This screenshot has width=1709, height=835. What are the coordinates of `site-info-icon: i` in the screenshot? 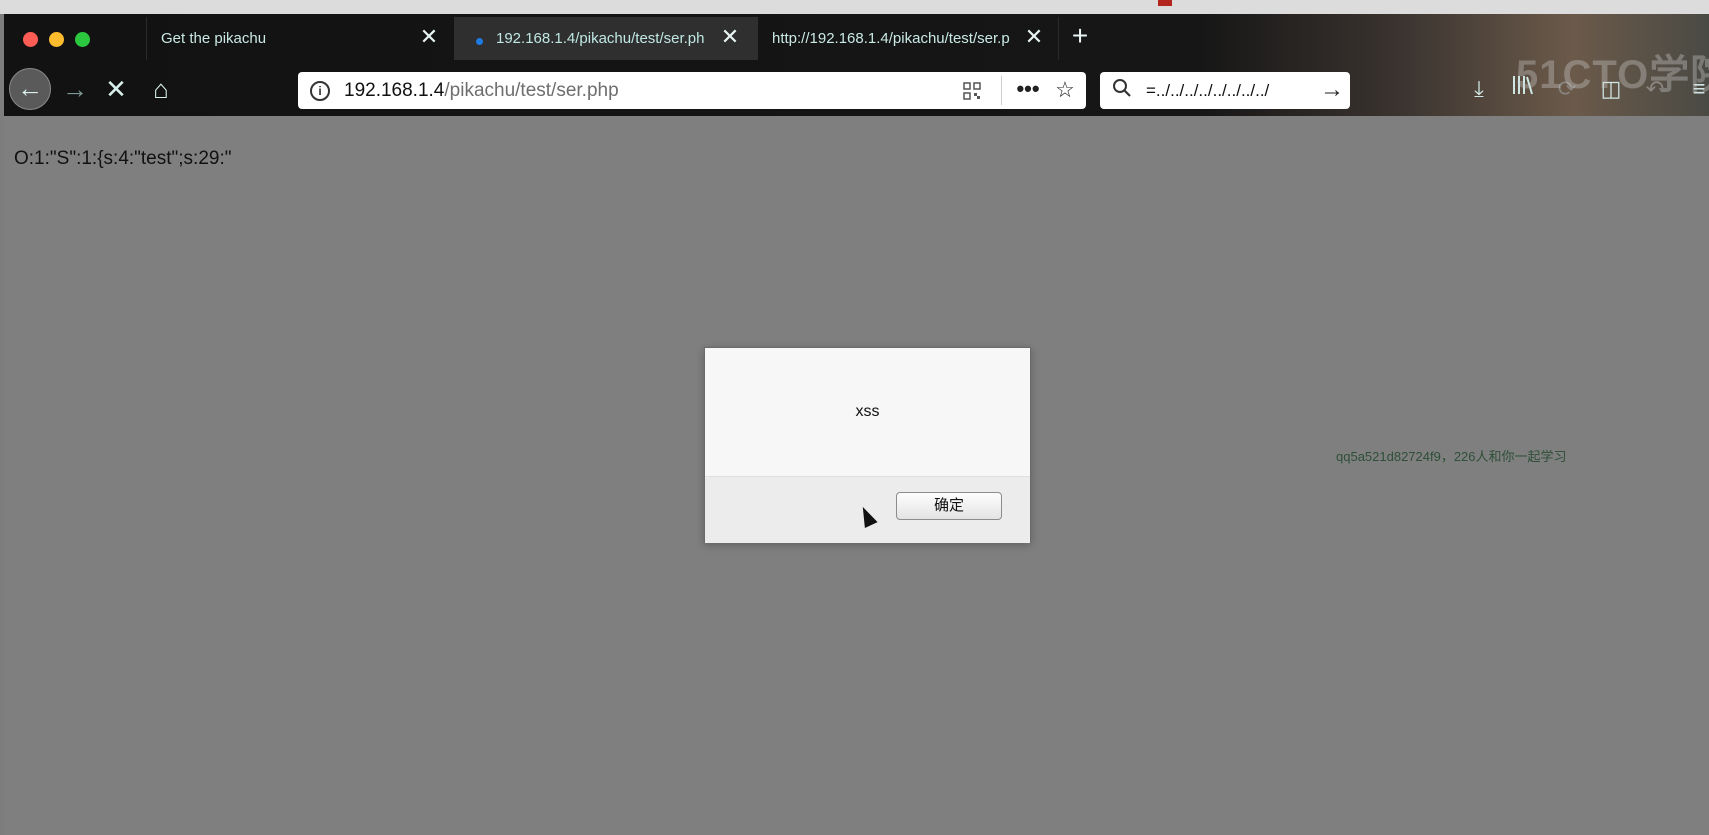 It's located at (320, 91).